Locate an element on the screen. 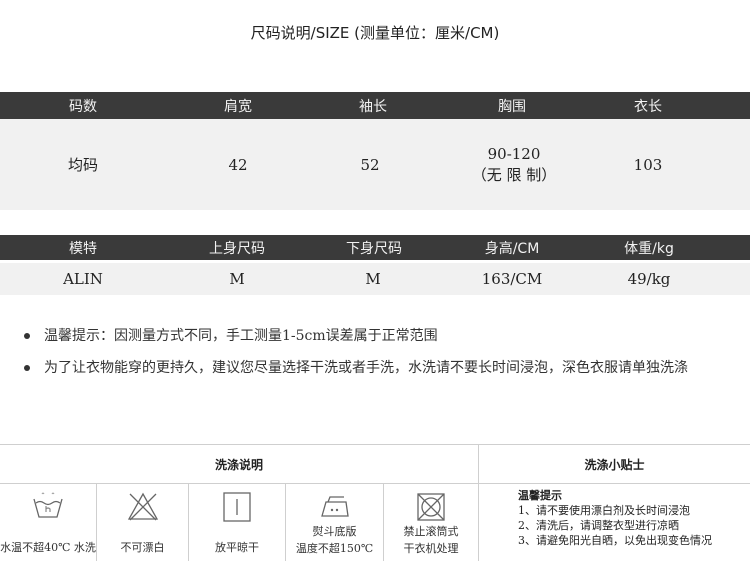 This screenshot has width=750, height=580. care-label: 干衣机处理 is located at coordinates (431, 548).